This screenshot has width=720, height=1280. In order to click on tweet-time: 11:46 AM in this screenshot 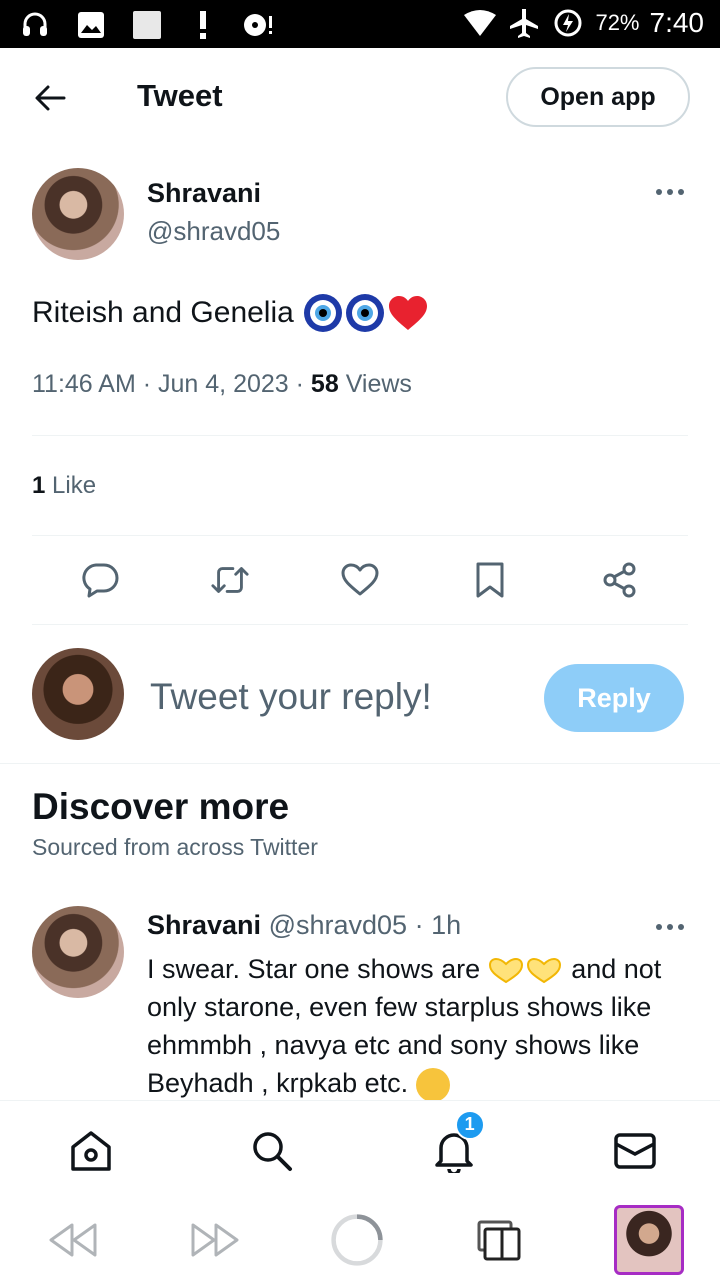, I will do `click(84, 384)`.